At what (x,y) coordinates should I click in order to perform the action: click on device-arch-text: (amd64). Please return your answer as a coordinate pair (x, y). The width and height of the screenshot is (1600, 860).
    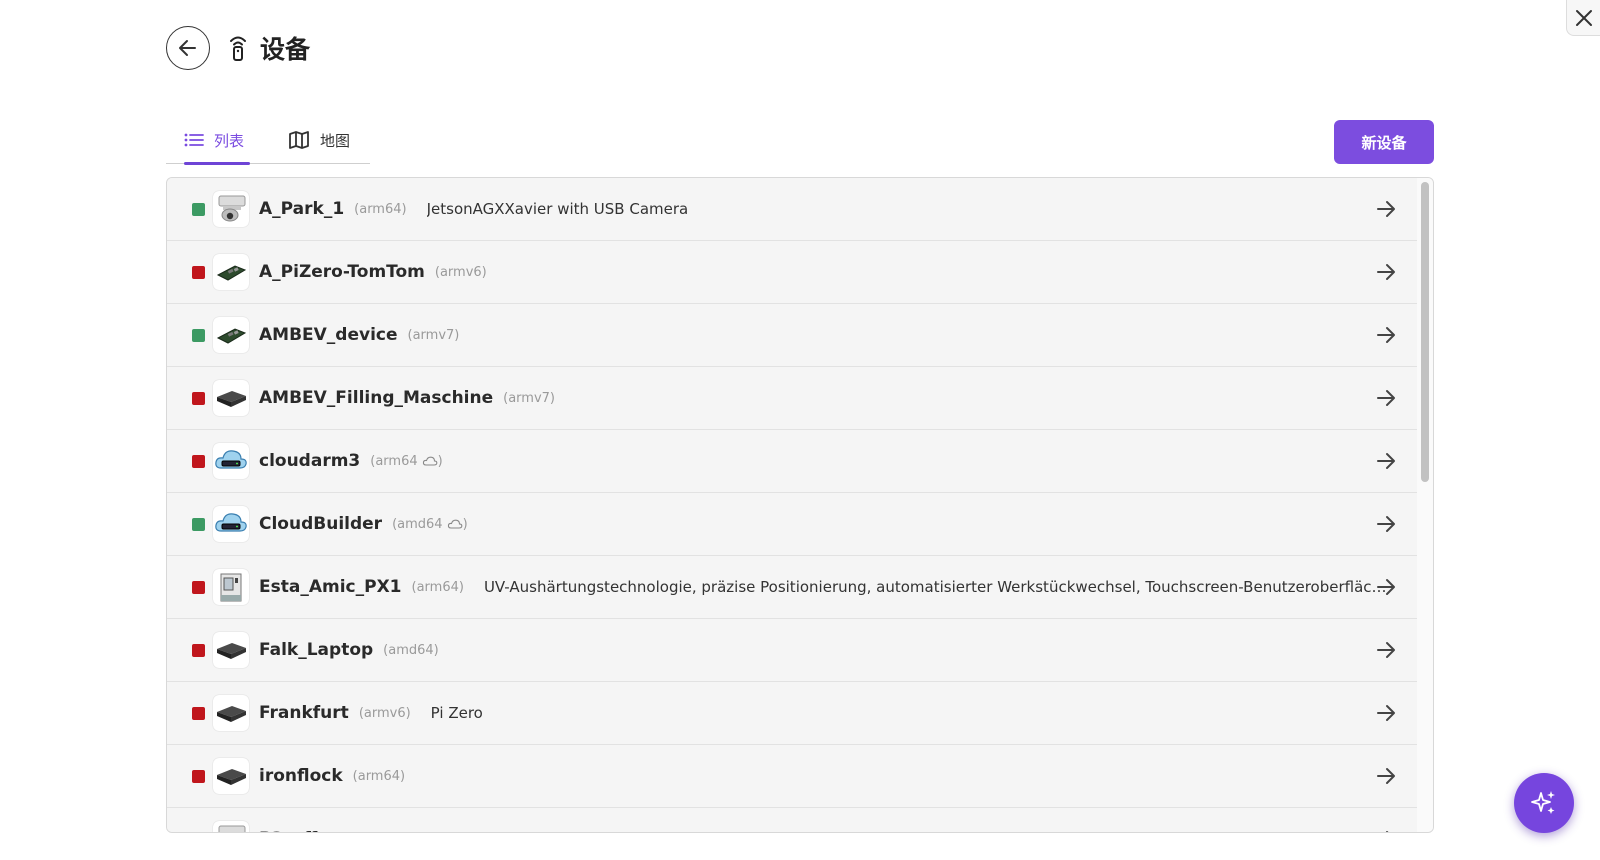
    Looking at the image, I should click on (411, 650).